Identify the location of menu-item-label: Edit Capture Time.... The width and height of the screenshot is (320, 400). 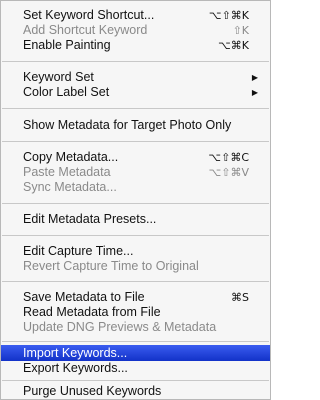
(78, 251).